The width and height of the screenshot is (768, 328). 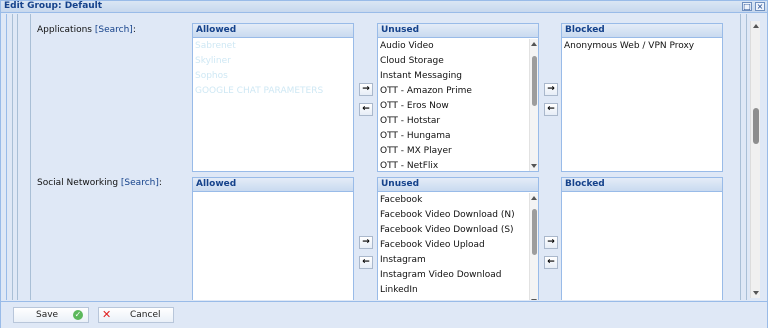 I want to click on list-item: OTT - MX Player, so click(x=453, y=151).